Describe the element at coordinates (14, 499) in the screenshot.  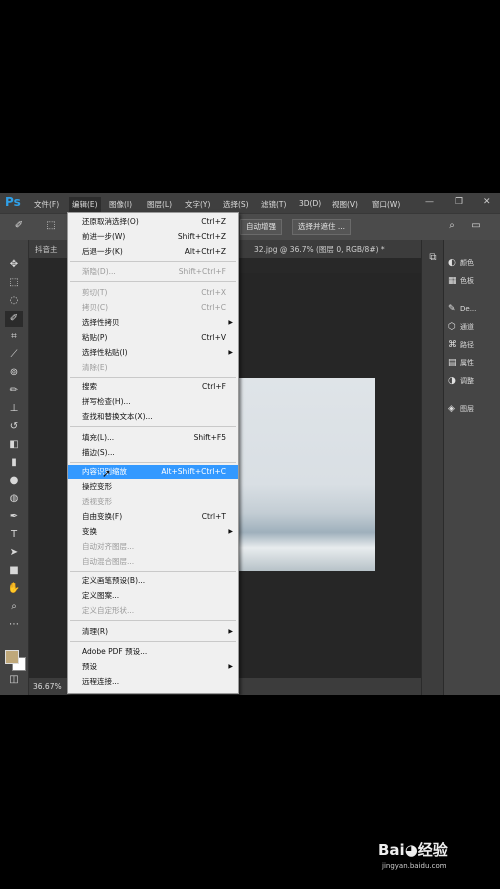
I see `dodge-tool-icon: ◍` at that location.